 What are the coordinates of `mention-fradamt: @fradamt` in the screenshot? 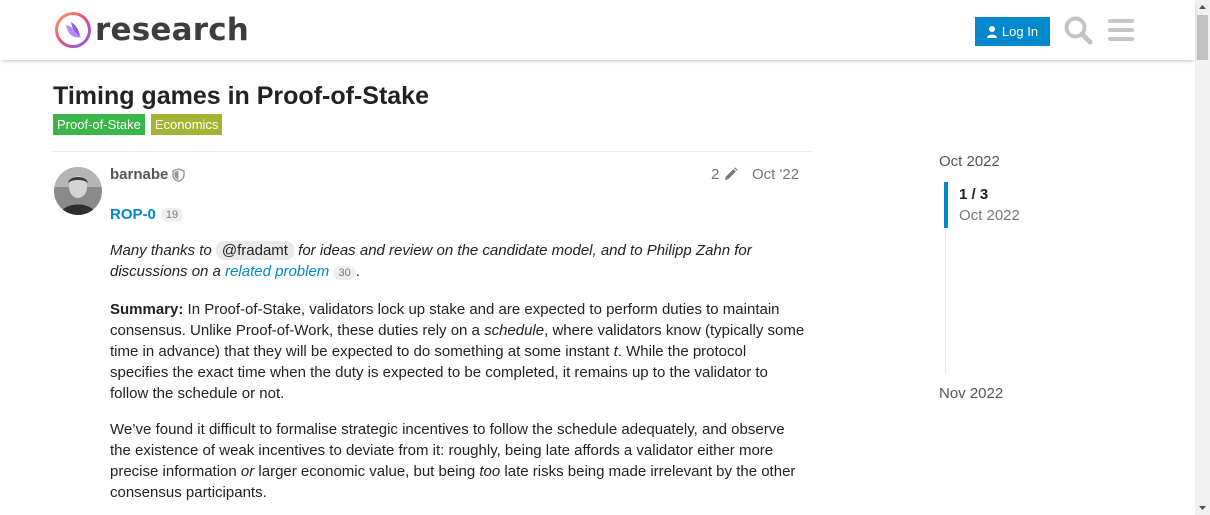 It's located at (254, 250).